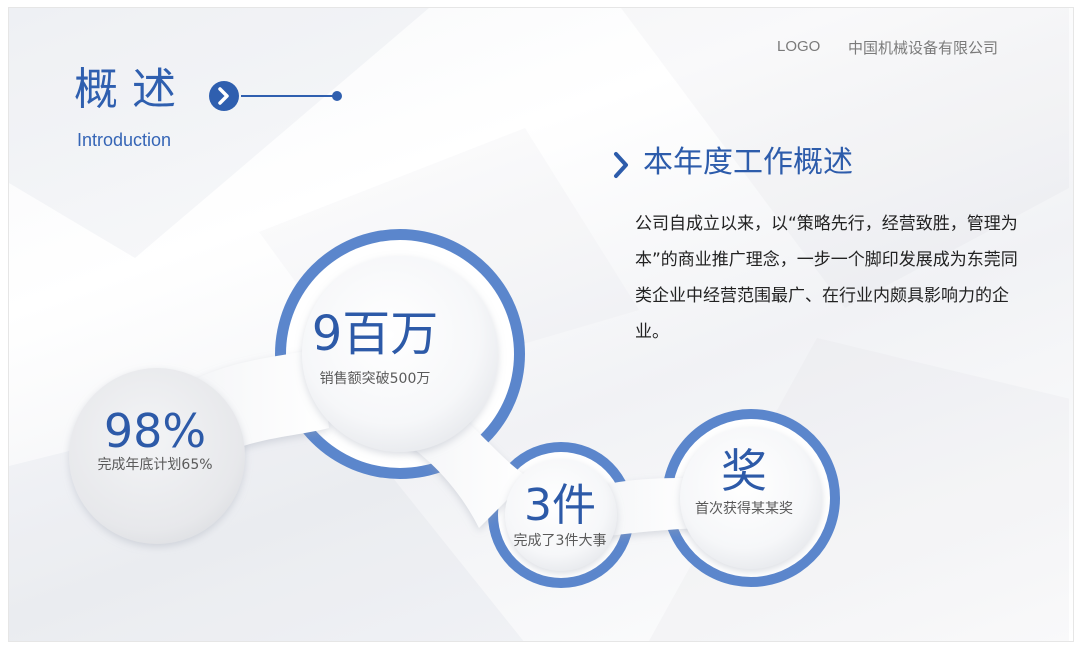 This screenshot has height=647, width=1080. Describe the element at coordinates (744, 471) in the screenshot. I see `stat-value: 奖` at that location.